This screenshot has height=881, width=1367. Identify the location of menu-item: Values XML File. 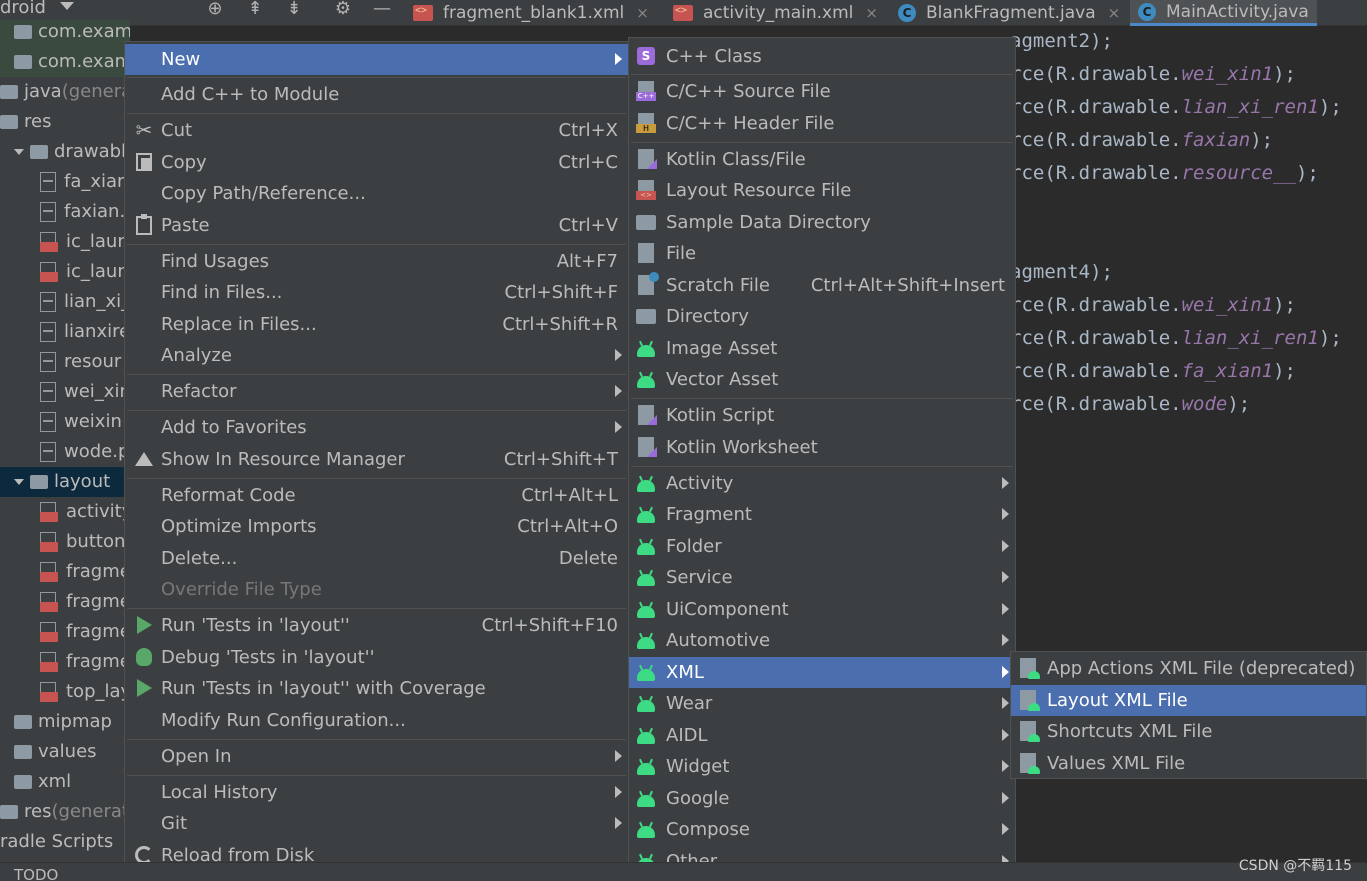
(1188, 763).